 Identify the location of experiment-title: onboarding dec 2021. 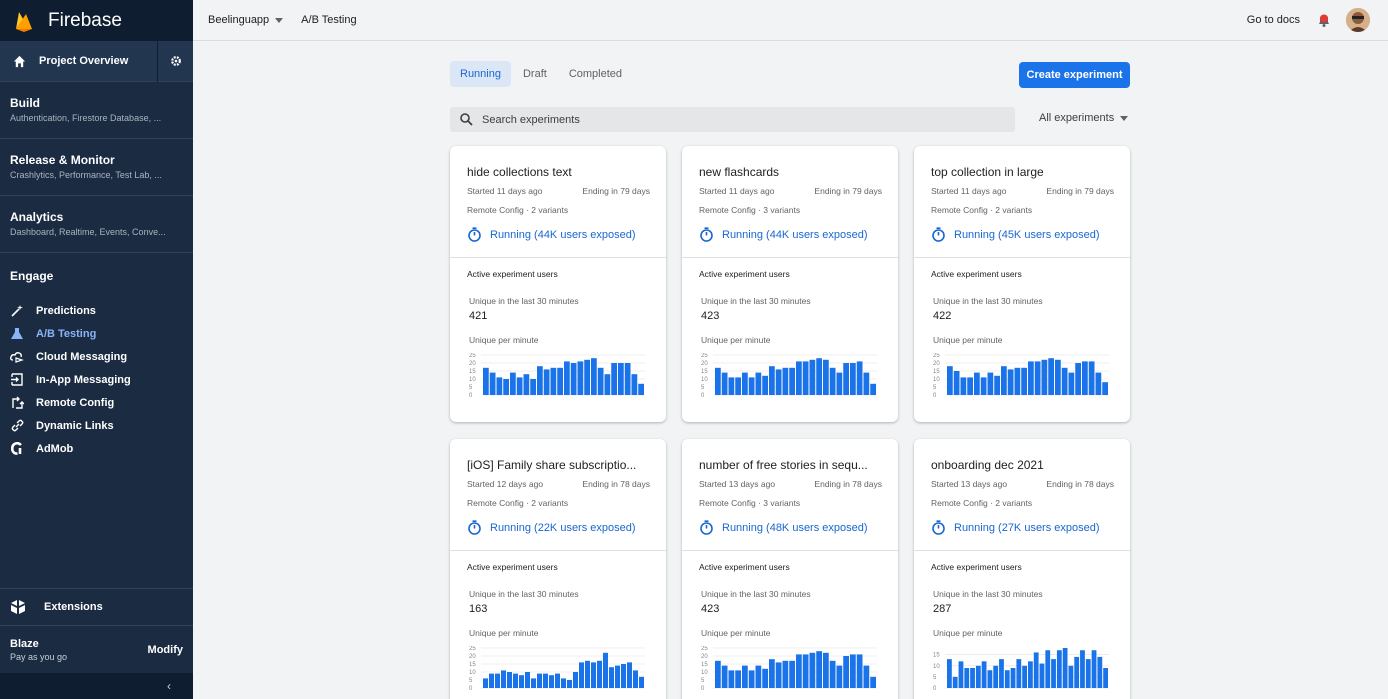
(1022, 465).